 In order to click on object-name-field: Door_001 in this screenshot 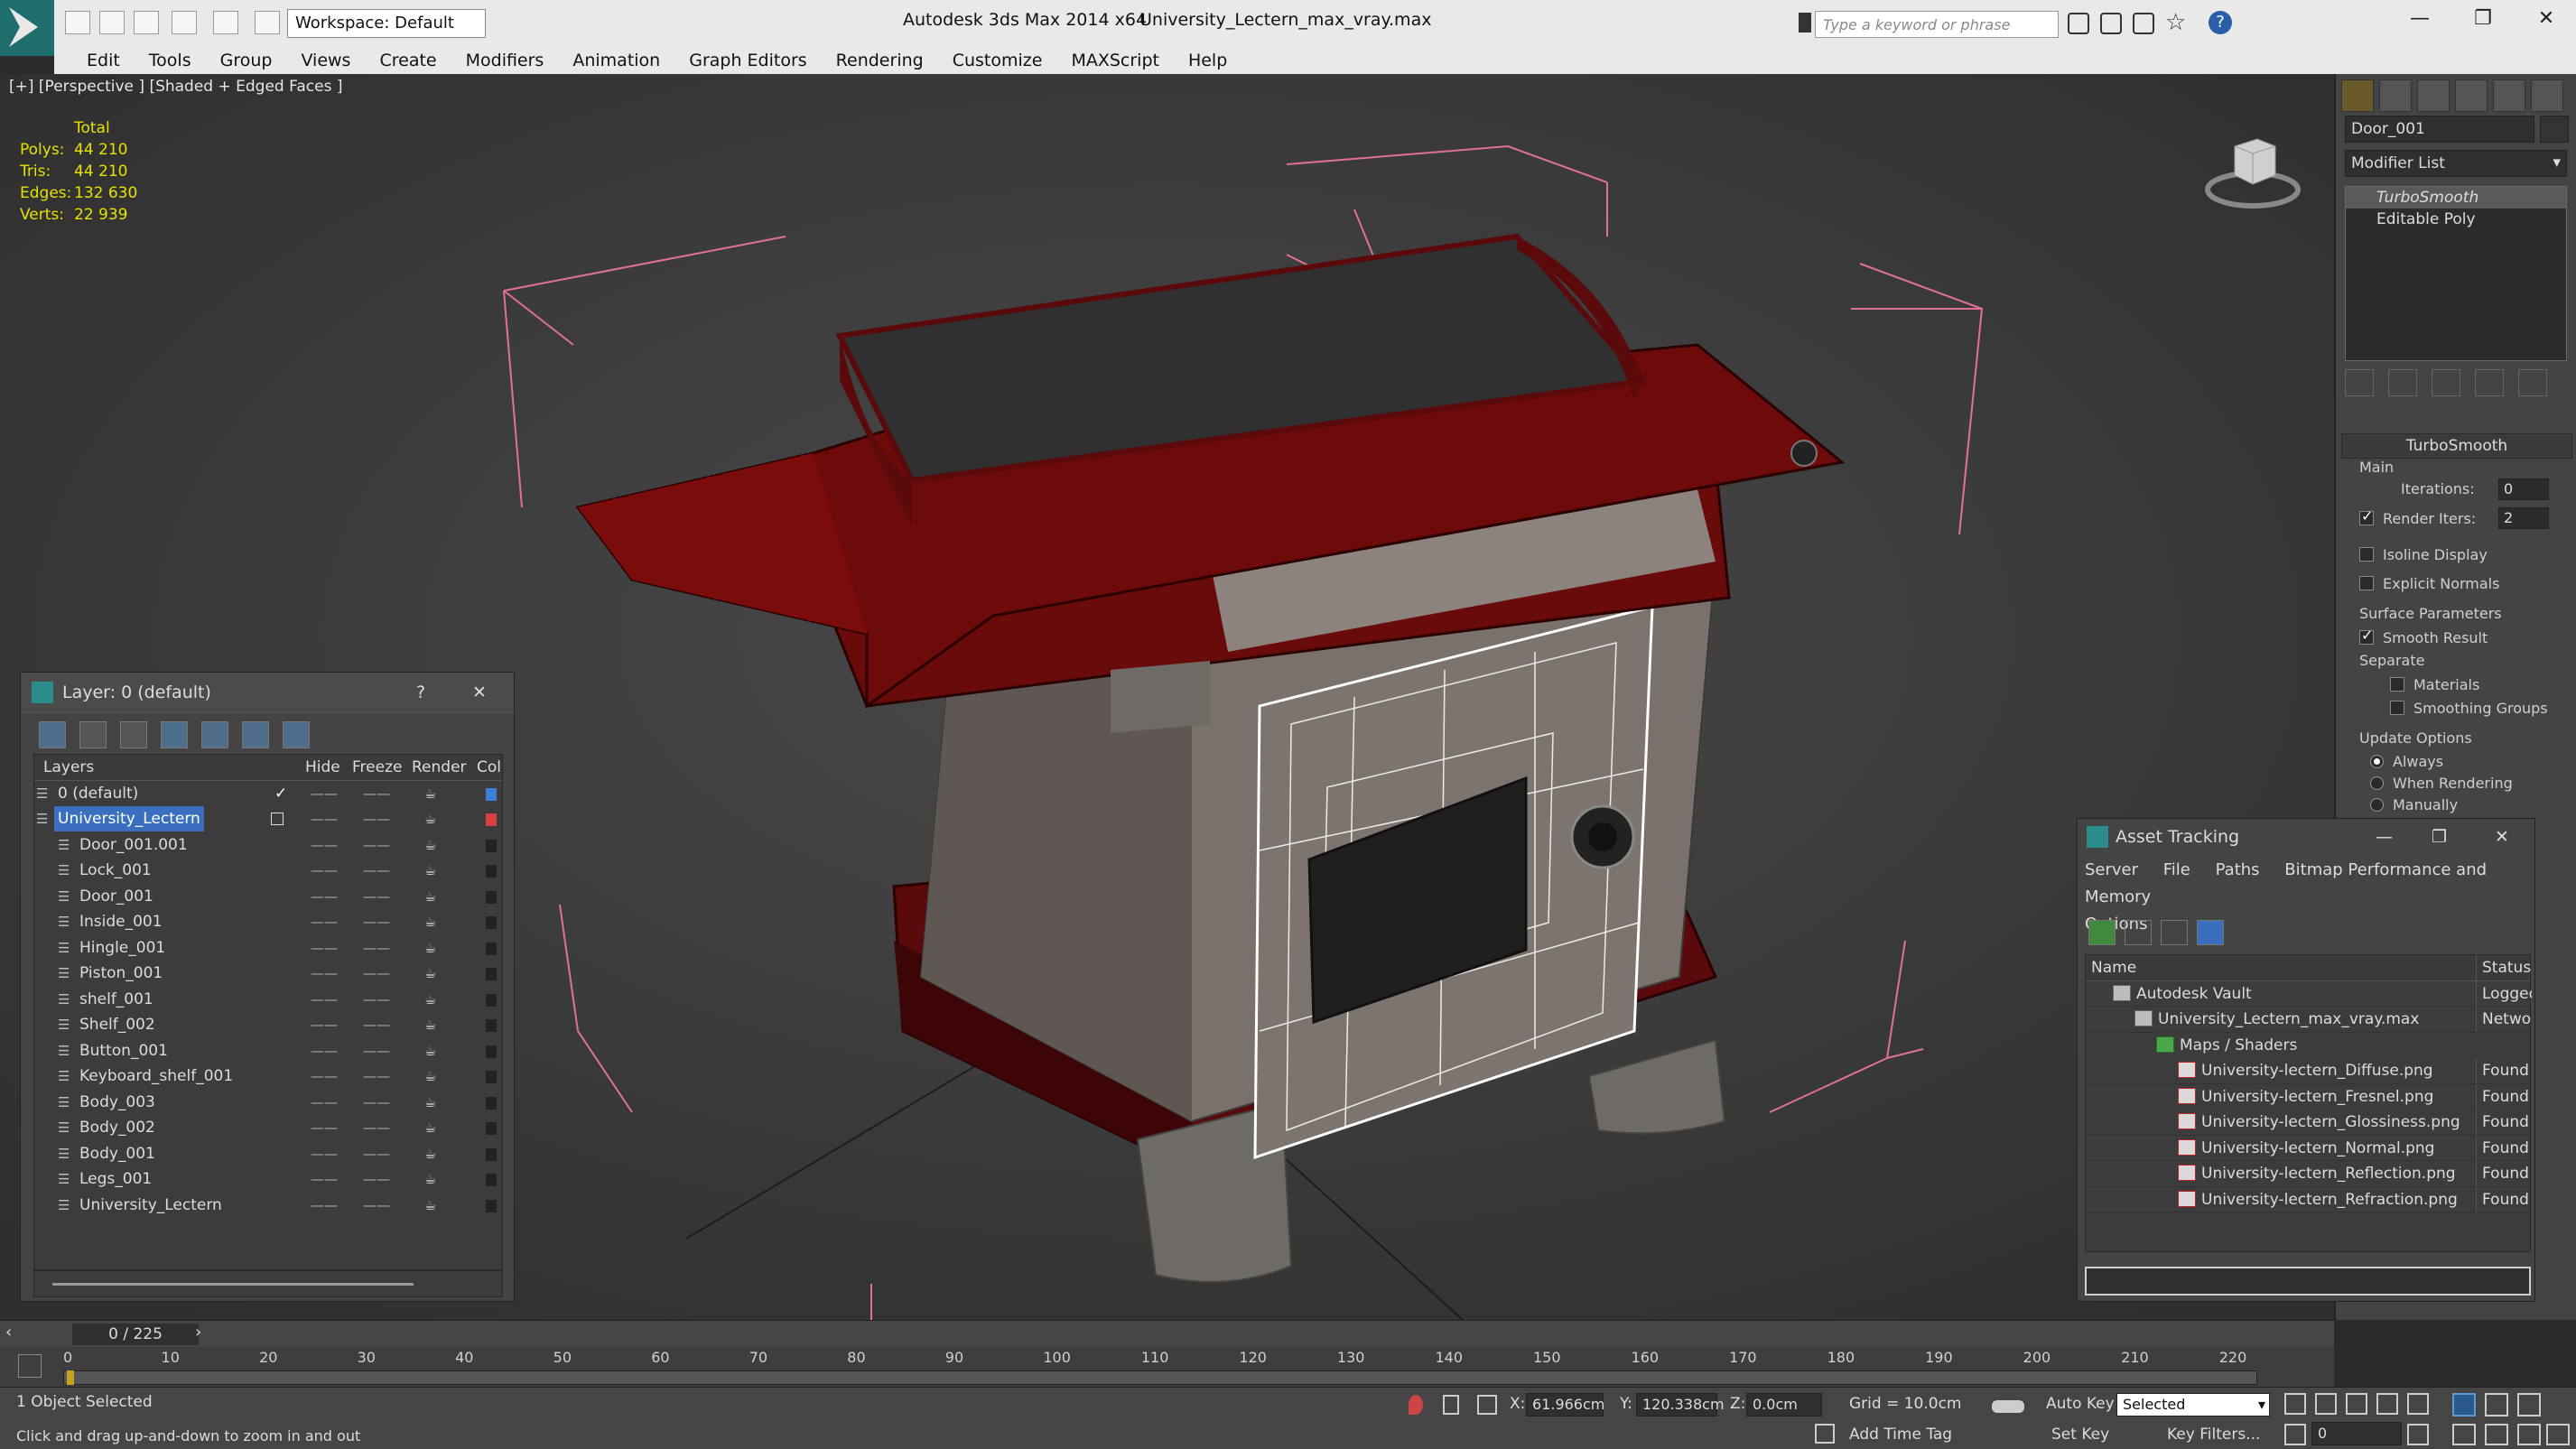, I will do `click(2439, 129)`.